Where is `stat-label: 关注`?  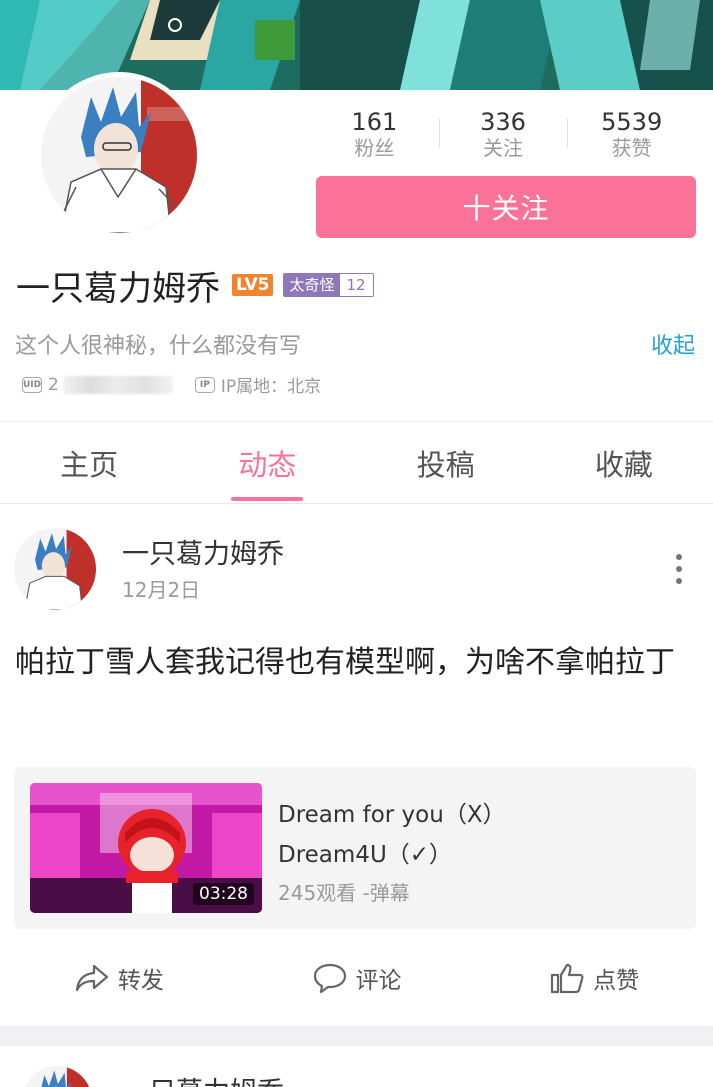 stat-label: 关注 is located at coordinates (503, 148).